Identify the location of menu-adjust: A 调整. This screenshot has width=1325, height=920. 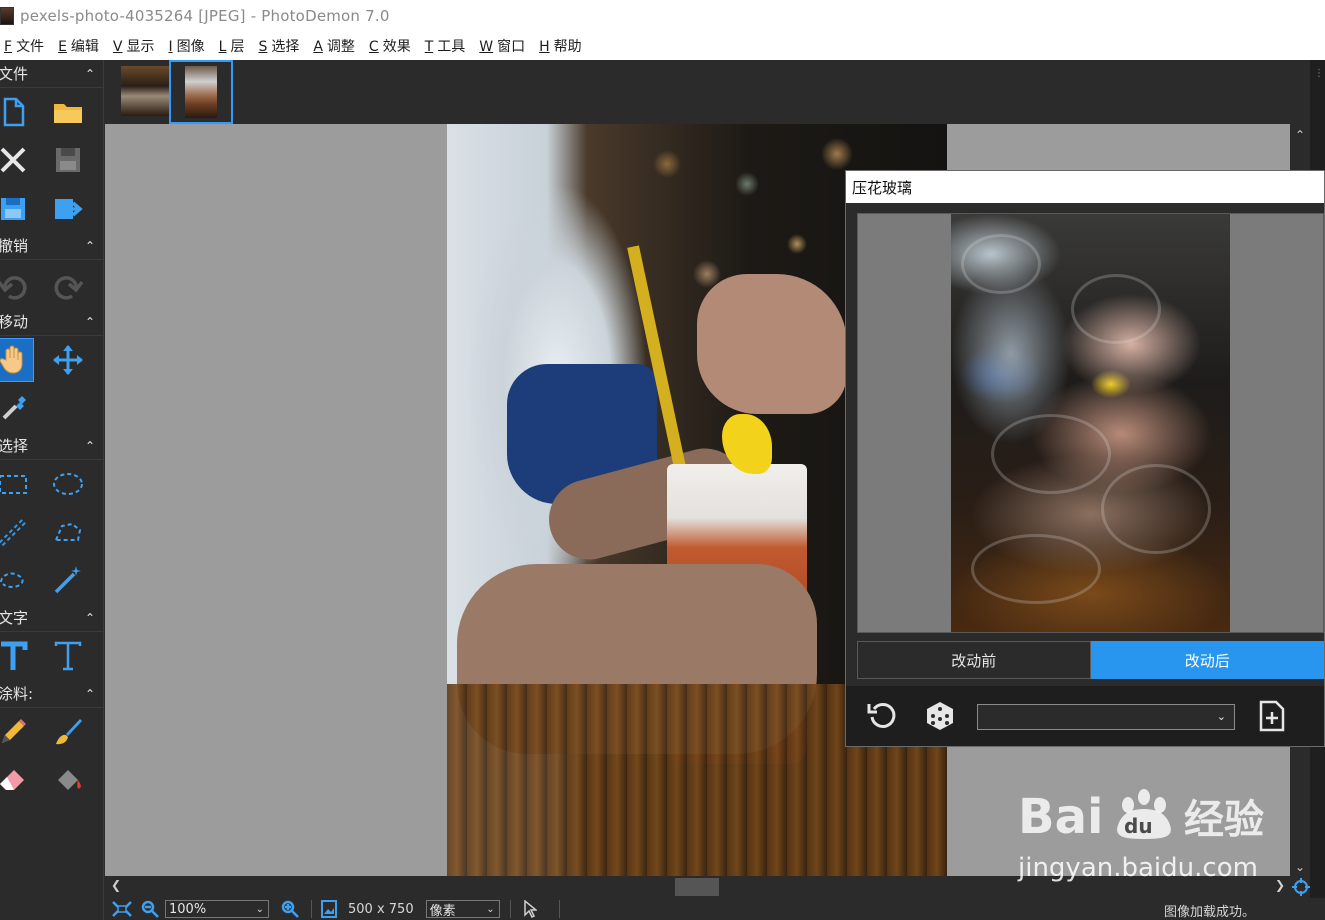
(334, 46).